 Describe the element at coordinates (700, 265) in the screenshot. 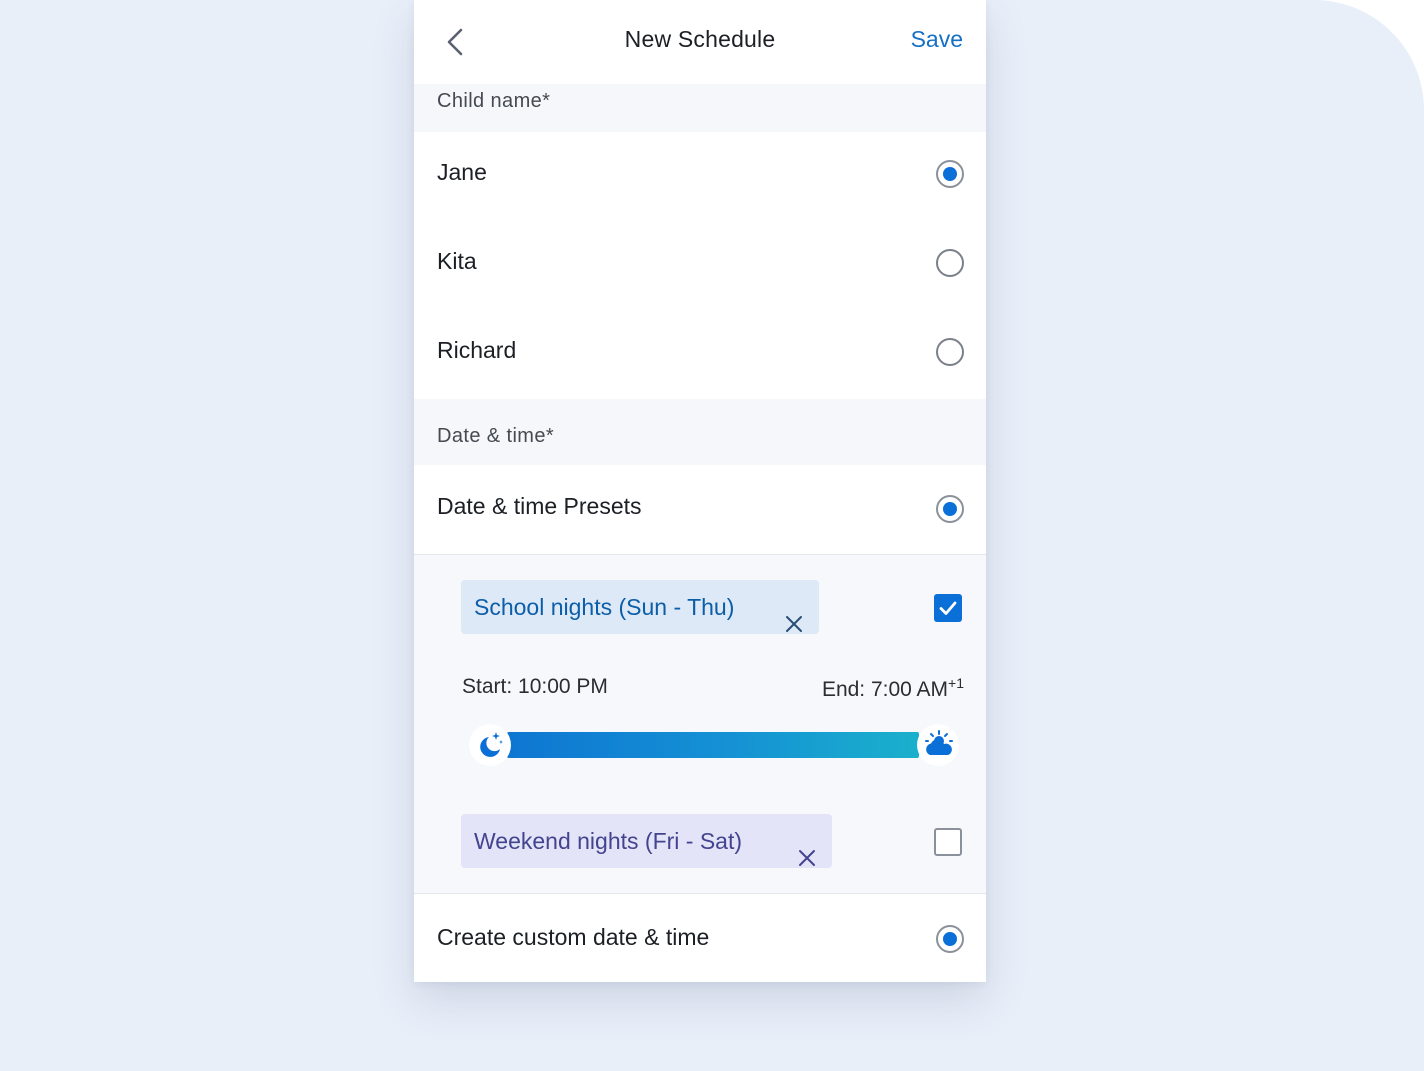

I see `child-option-kita: Kita` at that location.